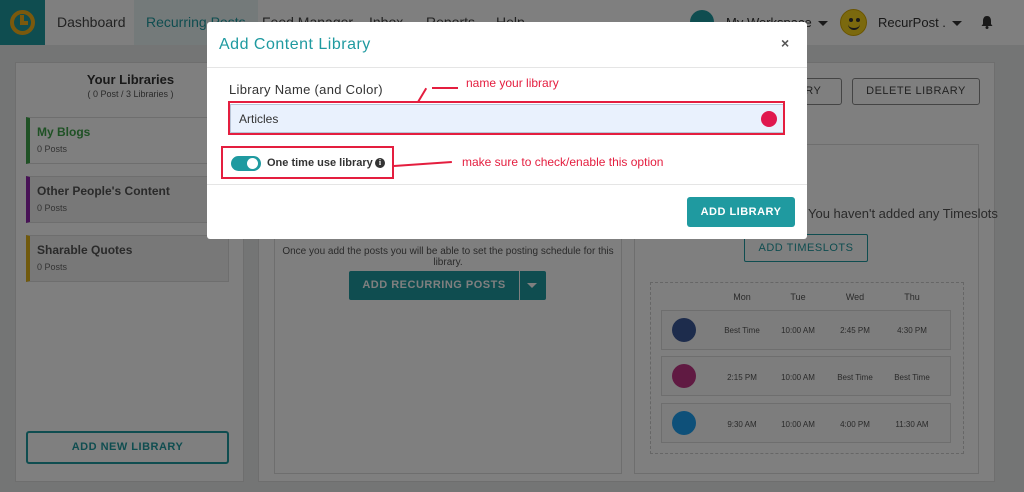 The height and width of the screenshot is (492, 1024). Describe the element at coordinates (563, 162) in the screenshot. I see `annotation-toggle-hint: make sure to check/enable this option` at that location.